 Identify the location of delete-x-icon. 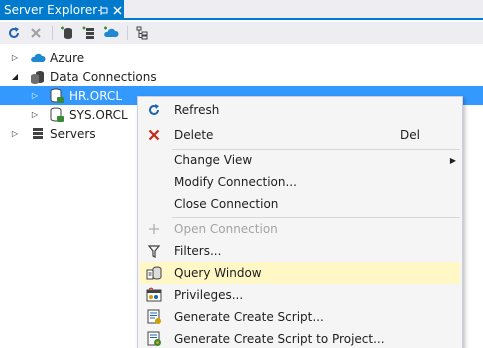
(154, 135).